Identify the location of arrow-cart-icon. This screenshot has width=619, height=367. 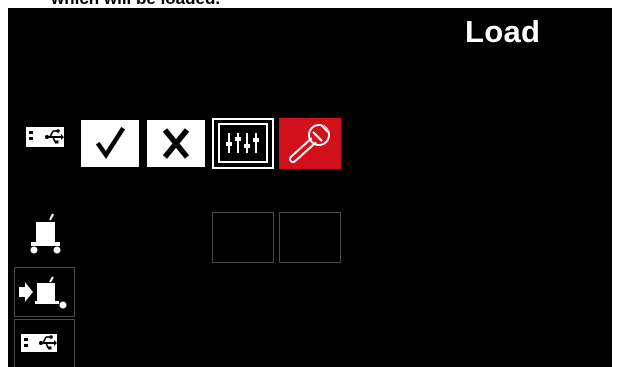
(43, 292).